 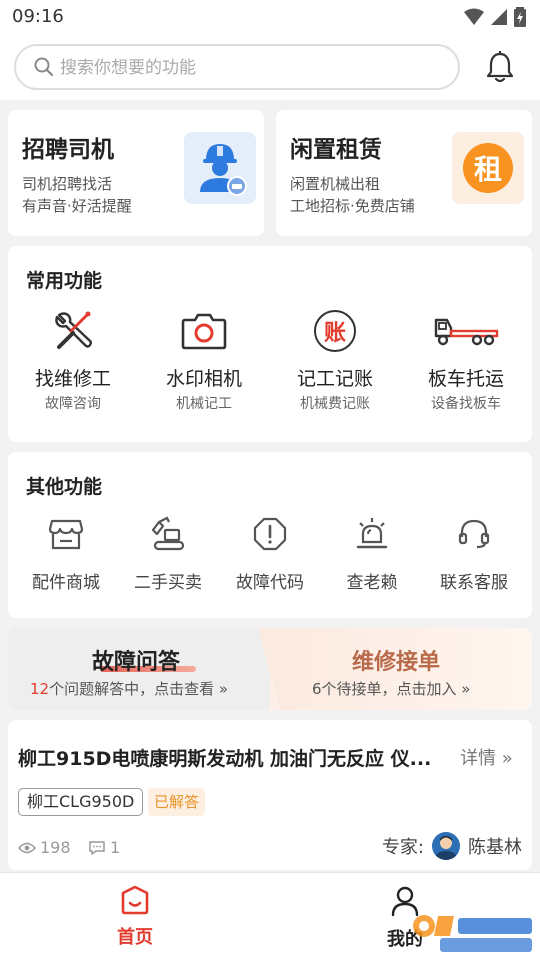 What do you see at coordinates (135, 900) in the screenshot?
I see `home-icon` at bounding box center [135, 900].